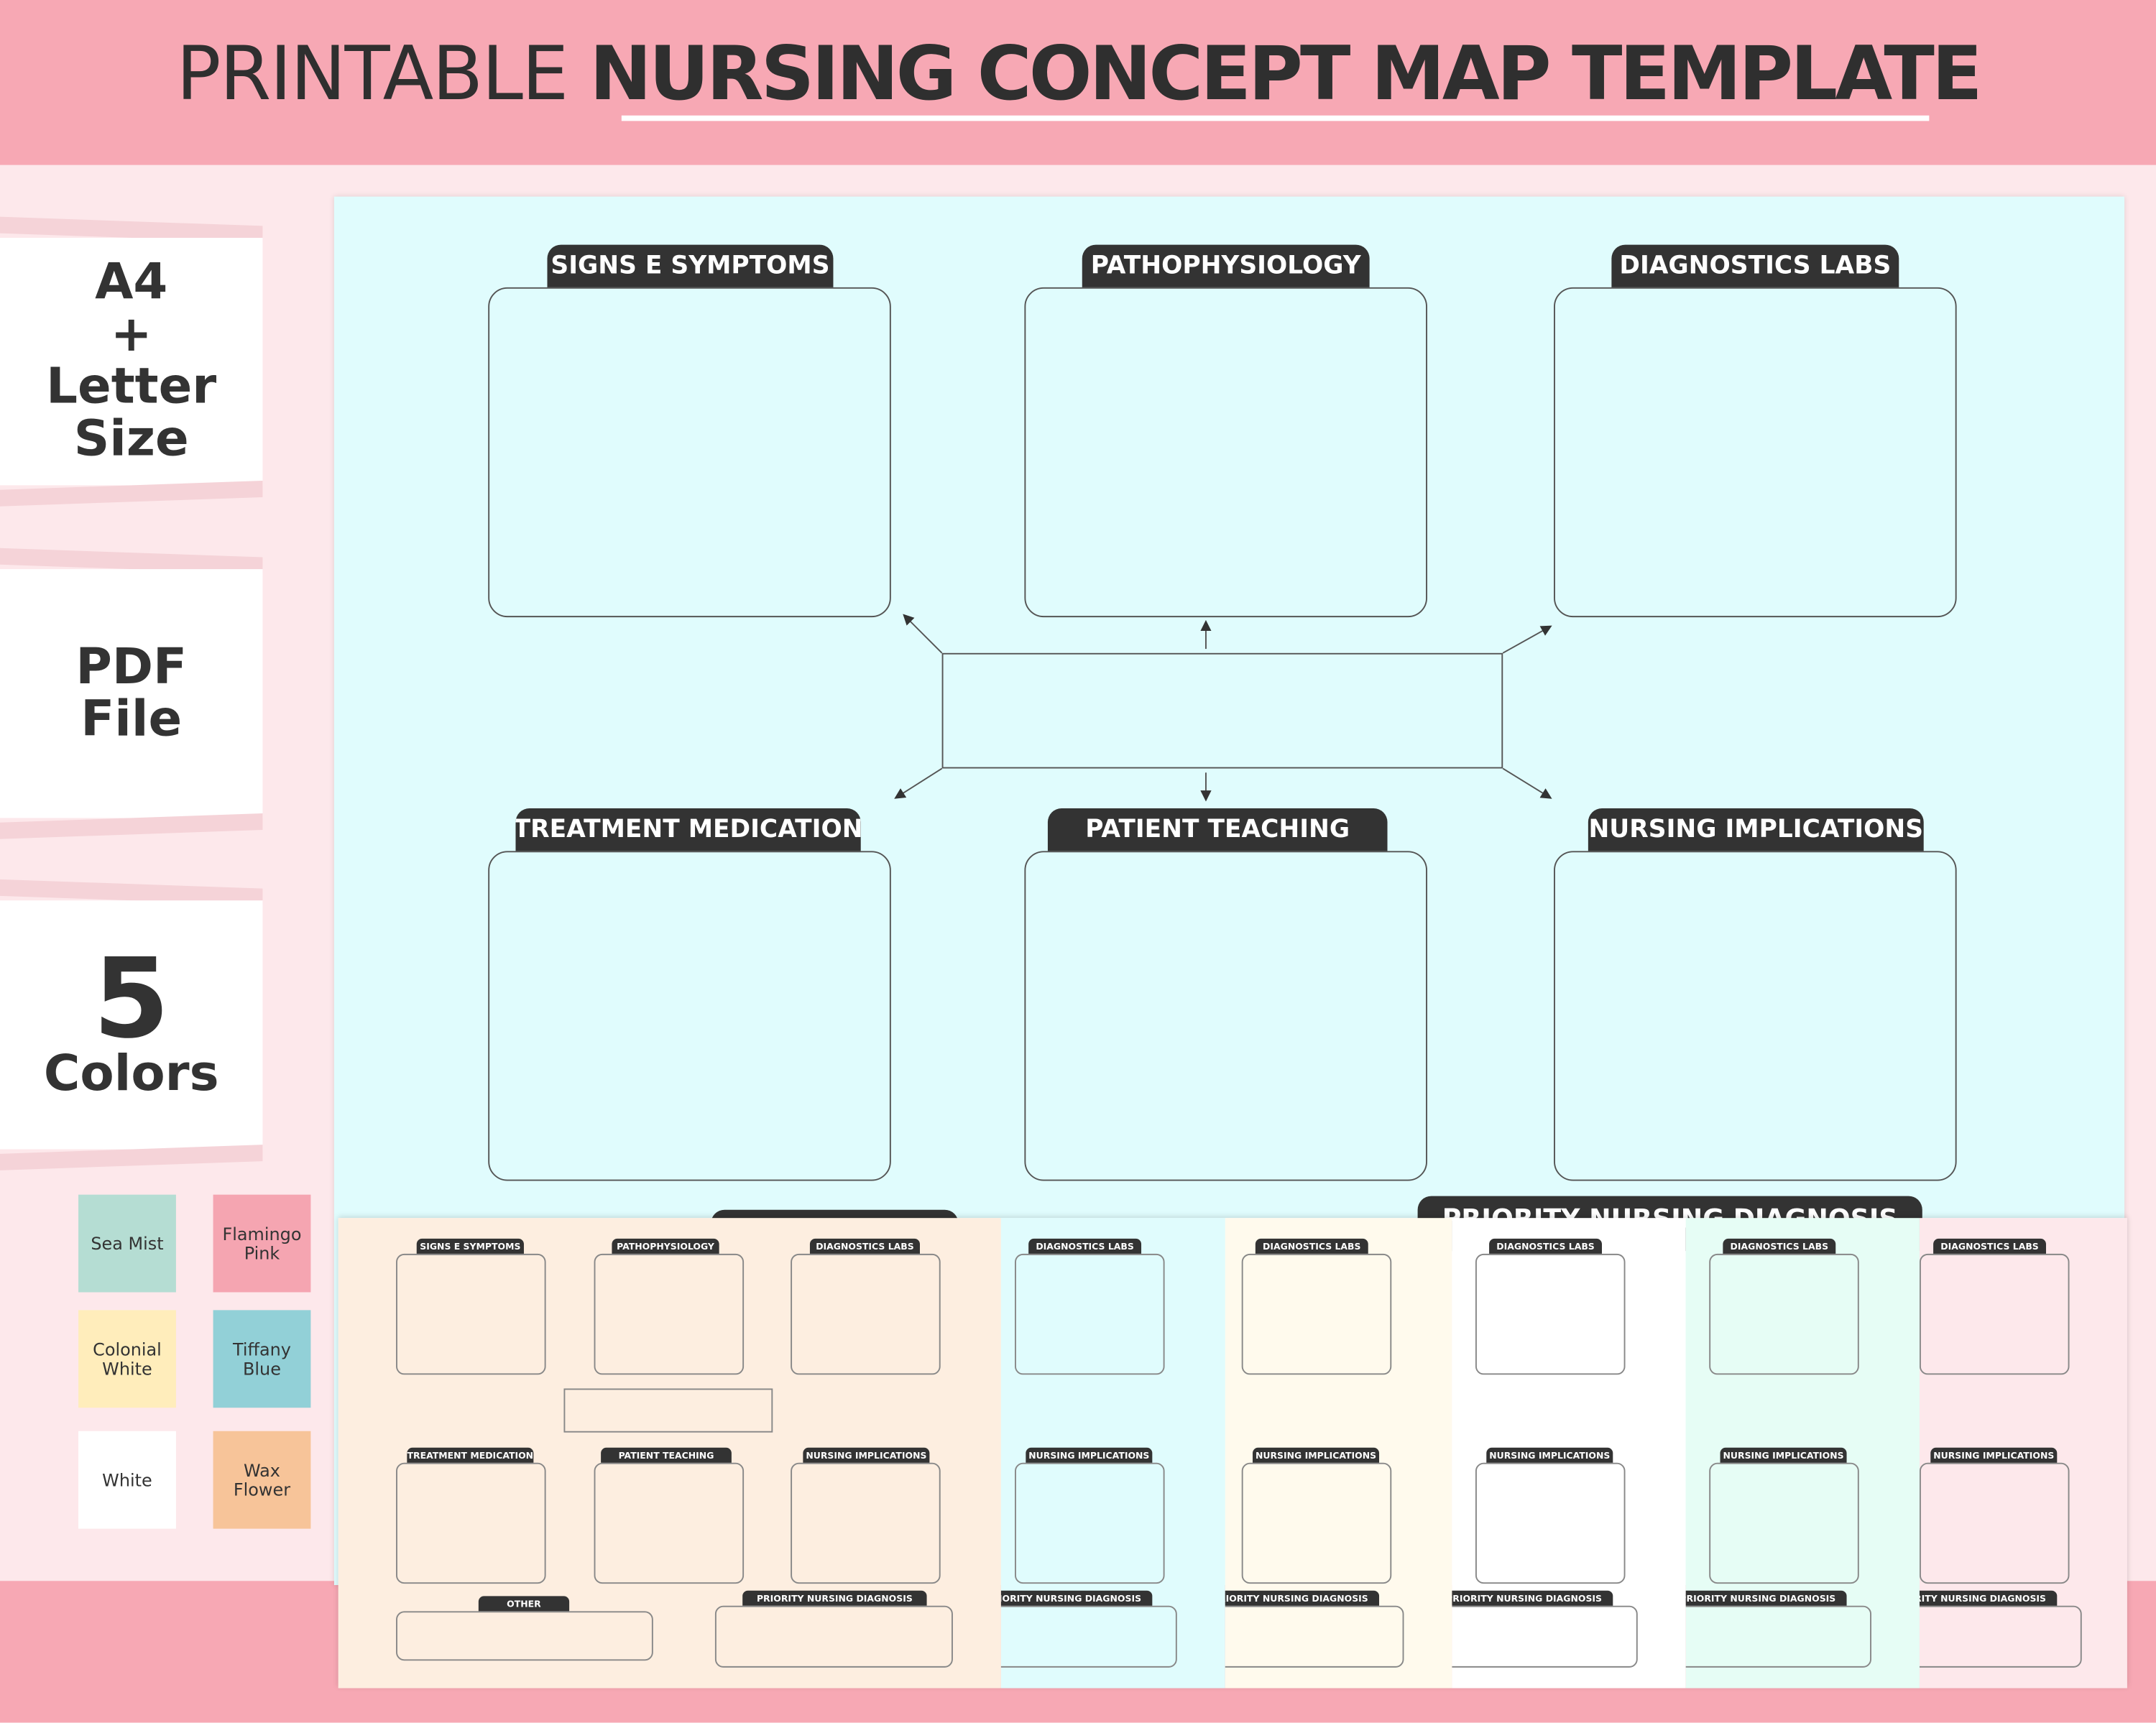 The image size is (2156, 1723). I want to click on mini-box-signs-symptoms, so click(471, 1314).